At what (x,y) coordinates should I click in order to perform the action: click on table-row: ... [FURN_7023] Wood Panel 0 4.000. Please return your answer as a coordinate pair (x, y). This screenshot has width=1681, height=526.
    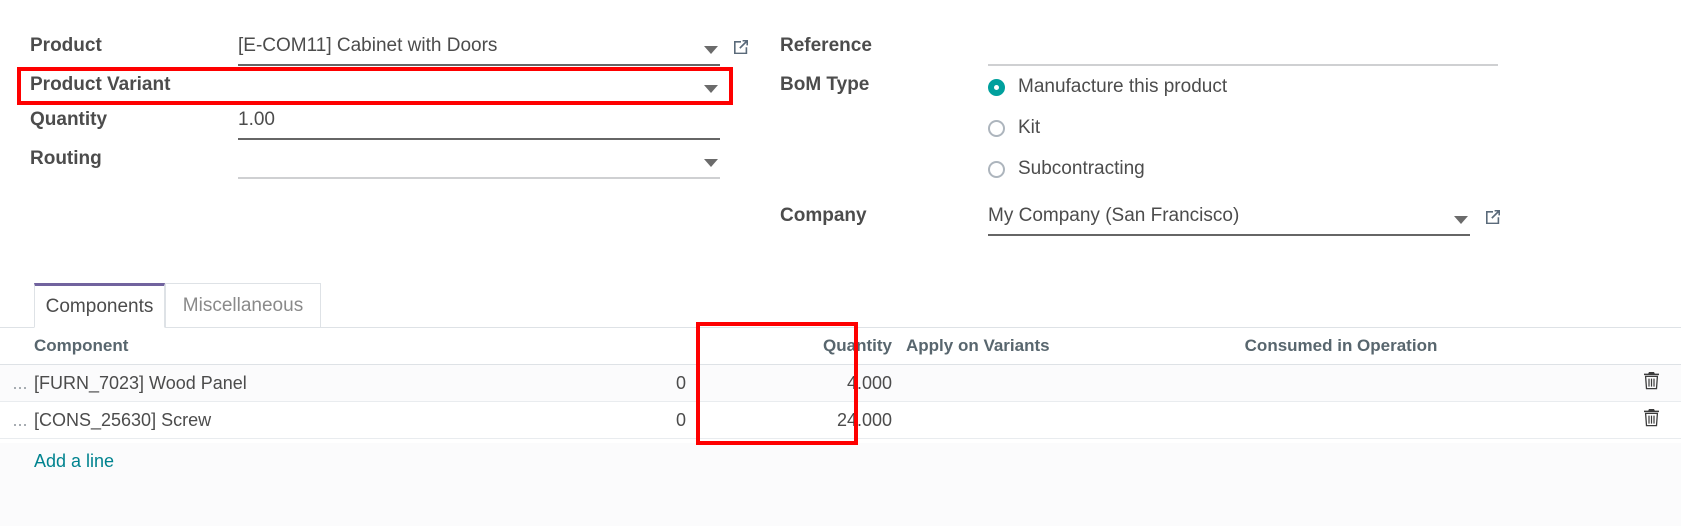
    Looking at the image, I should click on (840, 383).